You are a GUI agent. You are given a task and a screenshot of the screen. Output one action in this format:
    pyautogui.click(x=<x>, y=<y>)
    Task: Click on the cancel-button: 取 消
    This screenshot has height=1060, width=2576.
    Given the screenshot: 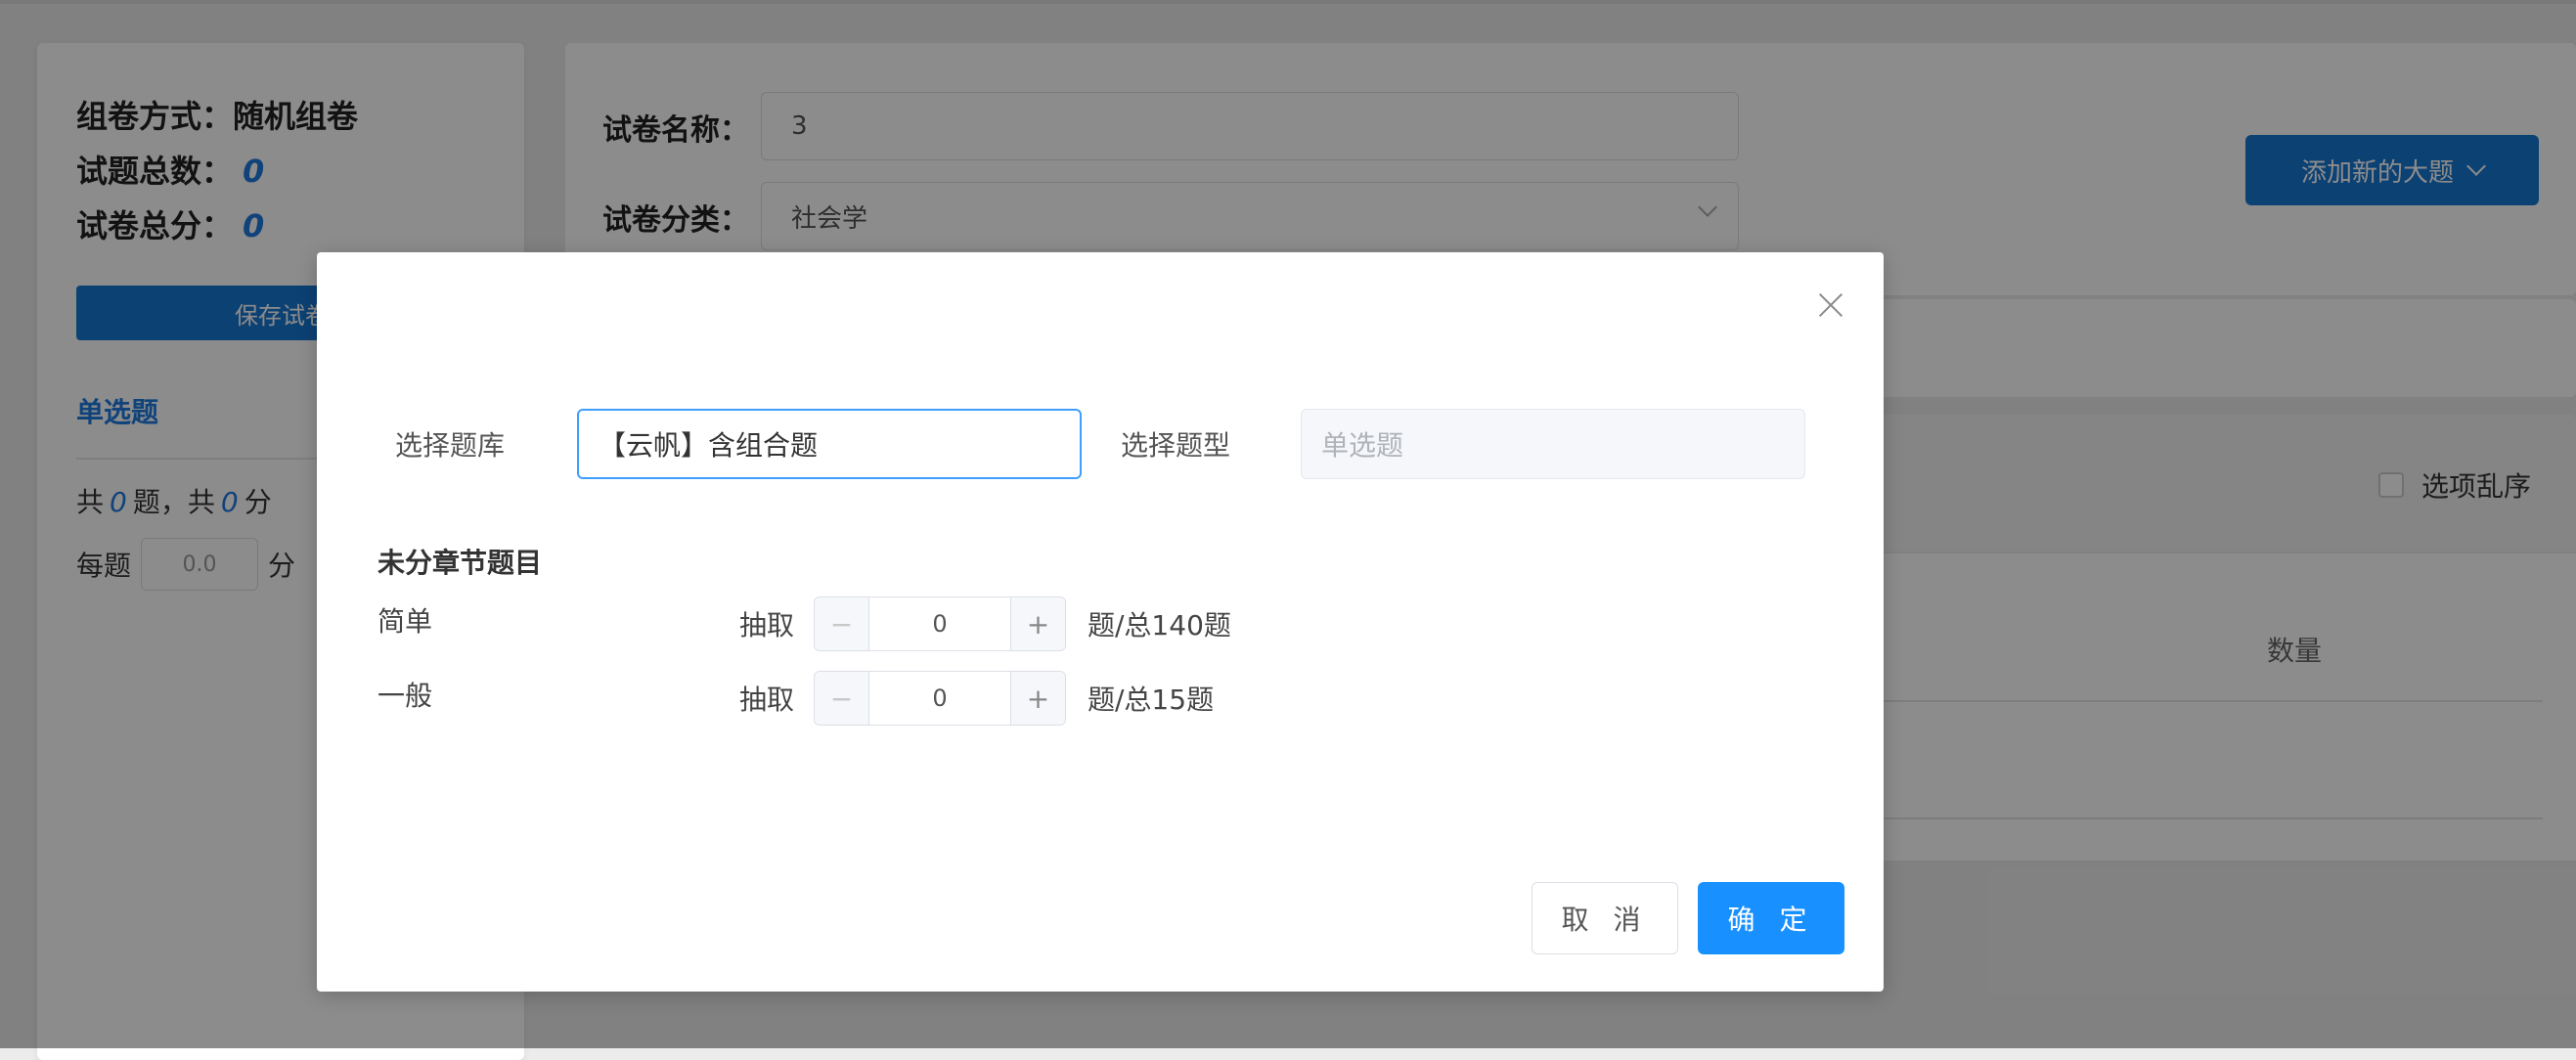 What is the action you would take?
    pyautogui.click(x=1605, y=918)
    